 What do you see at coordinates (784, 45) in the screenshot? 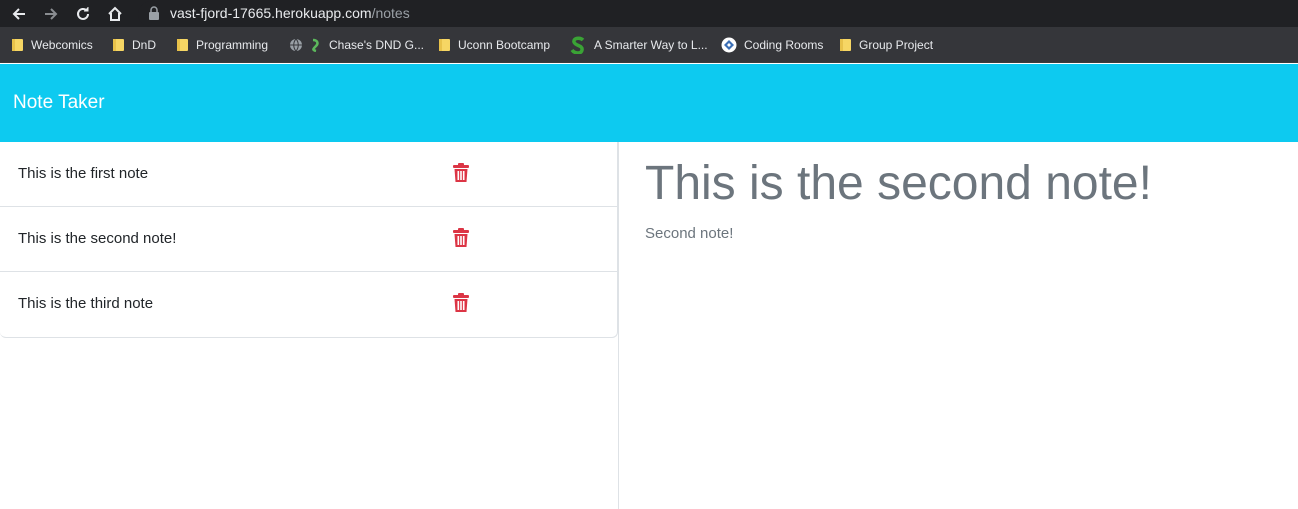
I see `bookmark-label: Coding Rooms` at bounding box center [784, 45].